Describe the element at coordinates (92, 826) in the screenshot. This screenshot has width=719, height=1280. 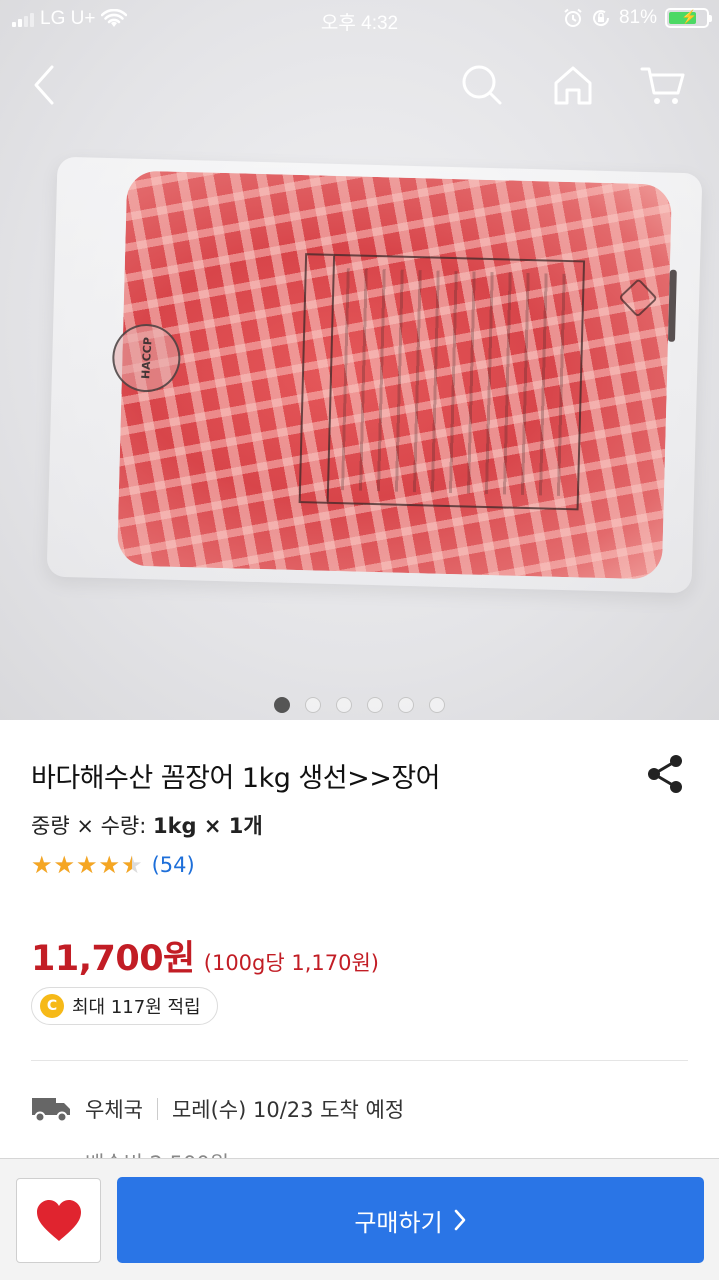
I see `option-label: 중량 × 수량:` at that location.